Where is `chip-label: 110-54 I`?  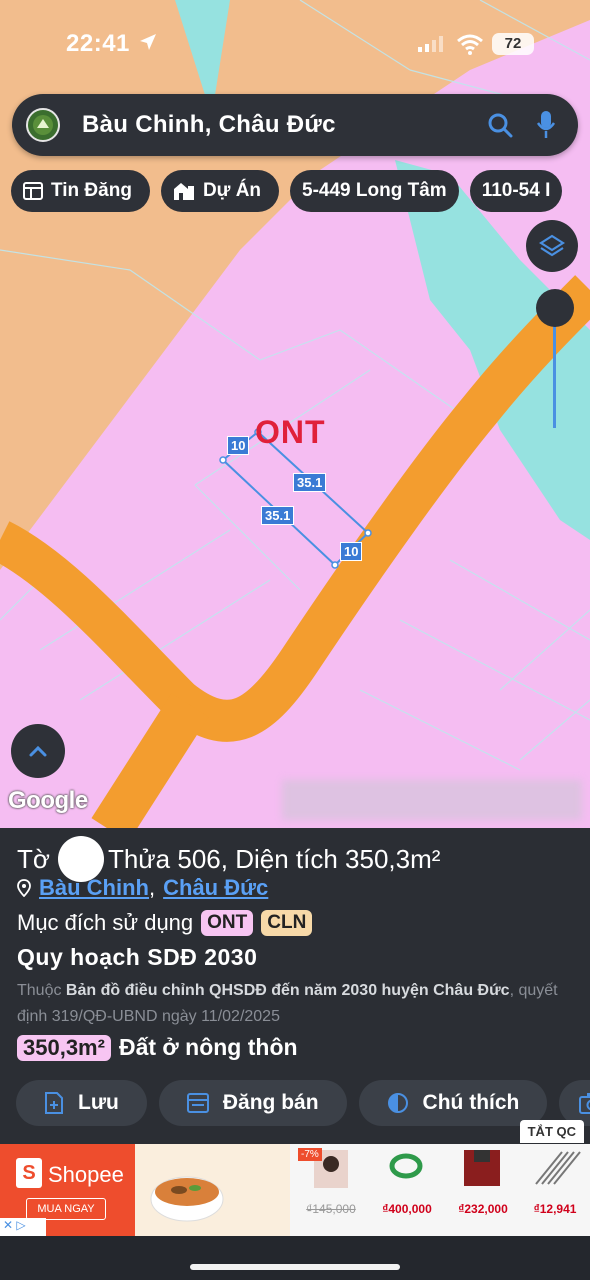
chip-label: 110-54 I is located at coordinates (516, 190).